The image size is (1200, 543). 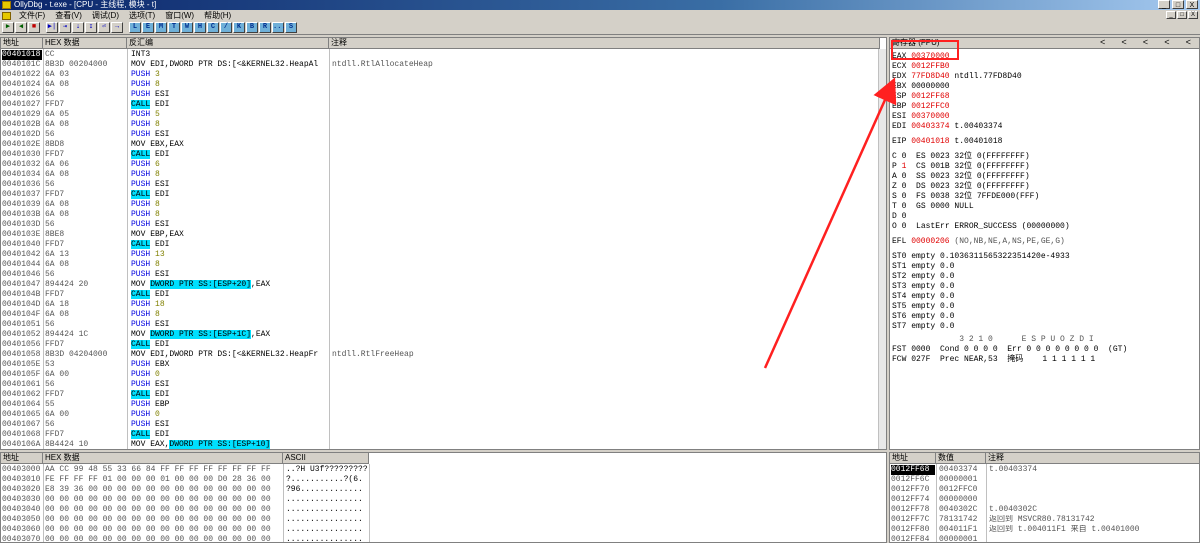 What do you see at coordinates (921, 97) in the screenshot?
I see `register-esp: ESP 0012FF68` at bounding box center [921, 97].